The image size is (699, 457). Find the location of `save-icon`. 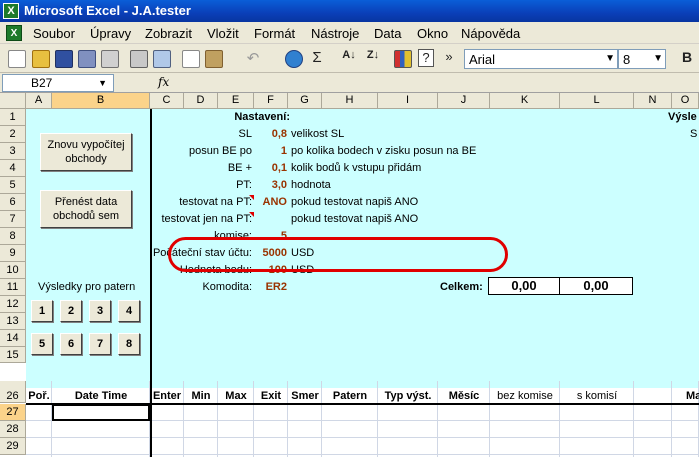

save-icon is located at coordinates (64, 59).